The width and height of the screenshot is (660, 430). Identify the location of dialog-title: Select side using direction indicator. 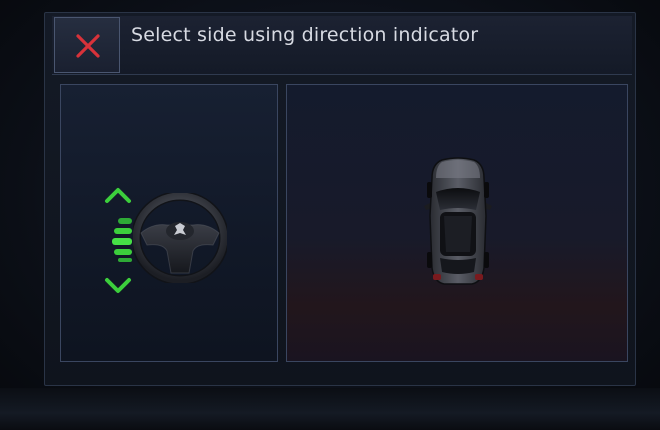
(305, 35).